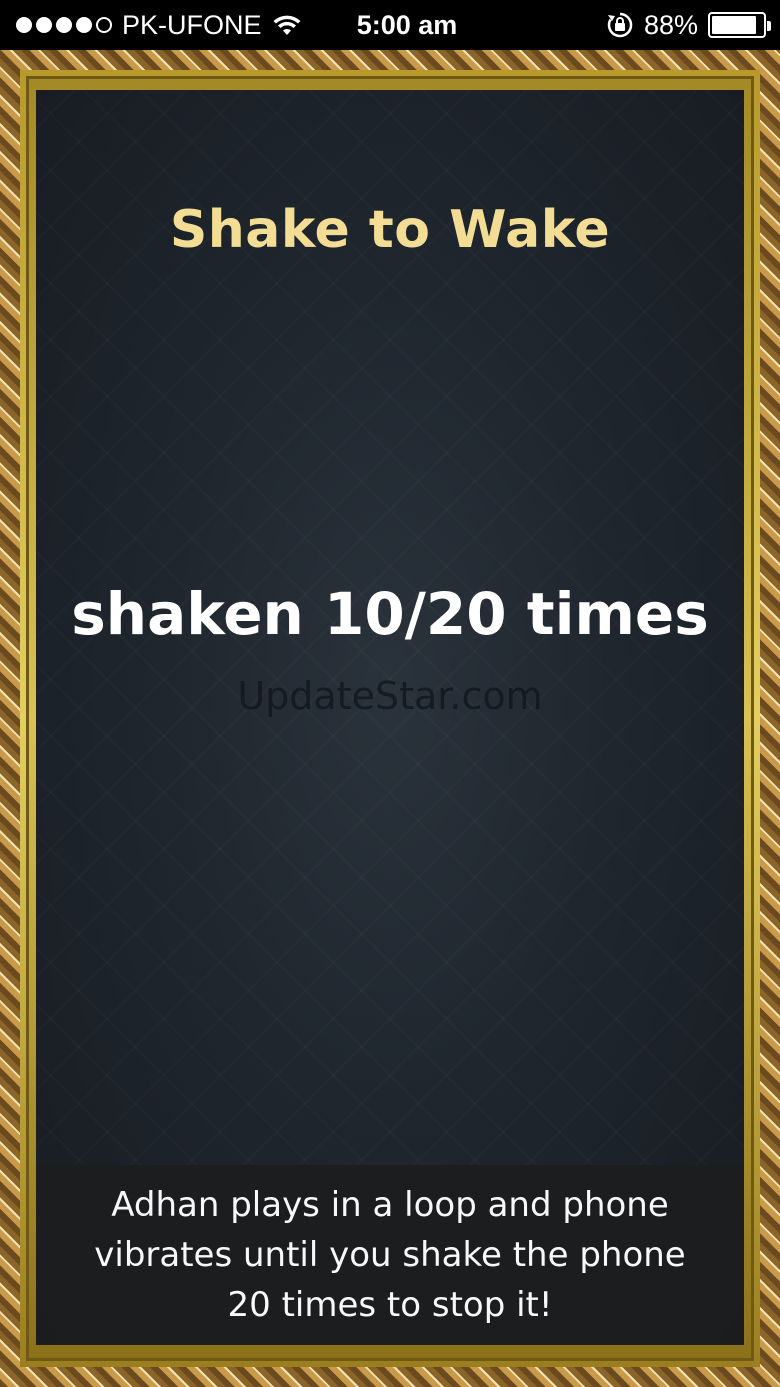 The width and height of the screenshot is (780, 1387). What do you see at coordinates (390, 230) in the screenshot?
I see `page-title: Shake to Wake` at bounding box center [390, 230].